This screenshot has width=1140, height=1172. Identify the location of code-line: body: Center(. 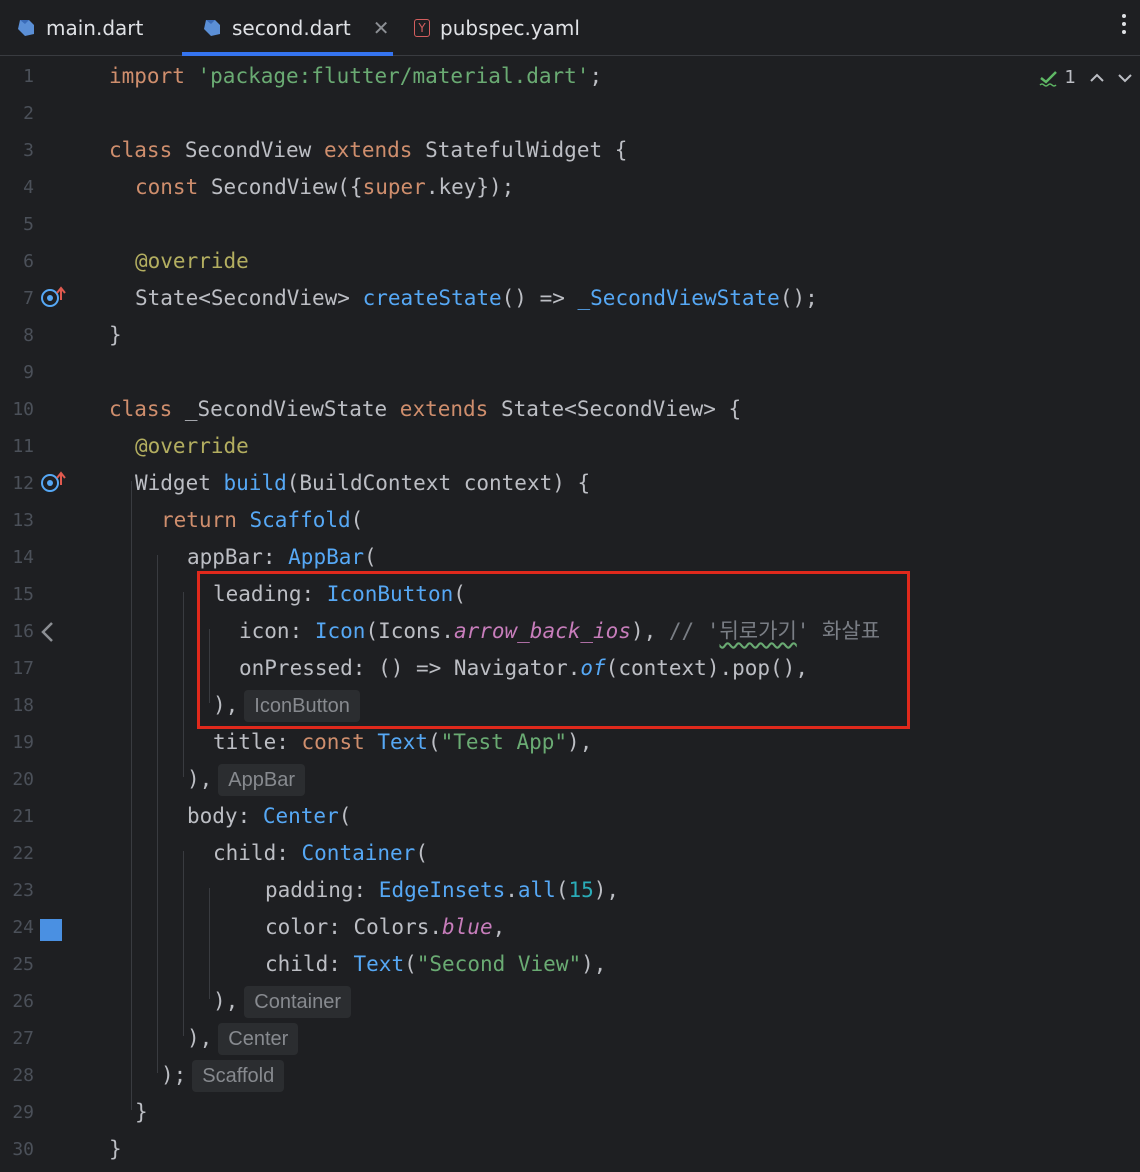
(269, 816).